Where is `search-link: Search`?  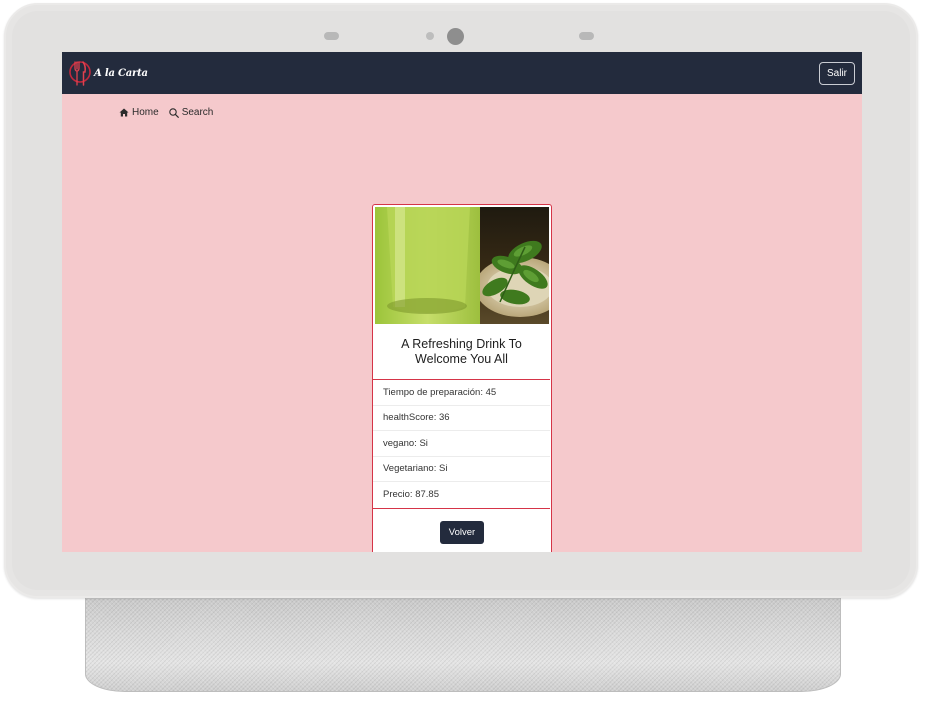 search-link: Search is located at coordinates (191, 112).